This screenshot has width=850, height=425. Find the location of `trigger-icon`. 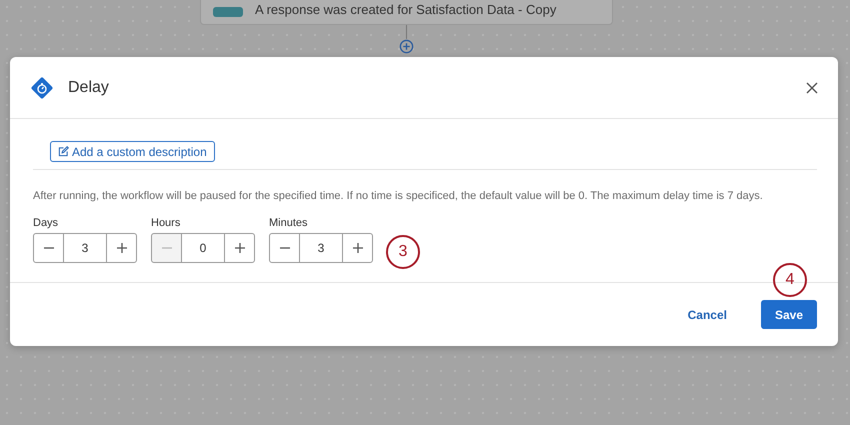

trigger-icon is located at coordinates (228, 12).